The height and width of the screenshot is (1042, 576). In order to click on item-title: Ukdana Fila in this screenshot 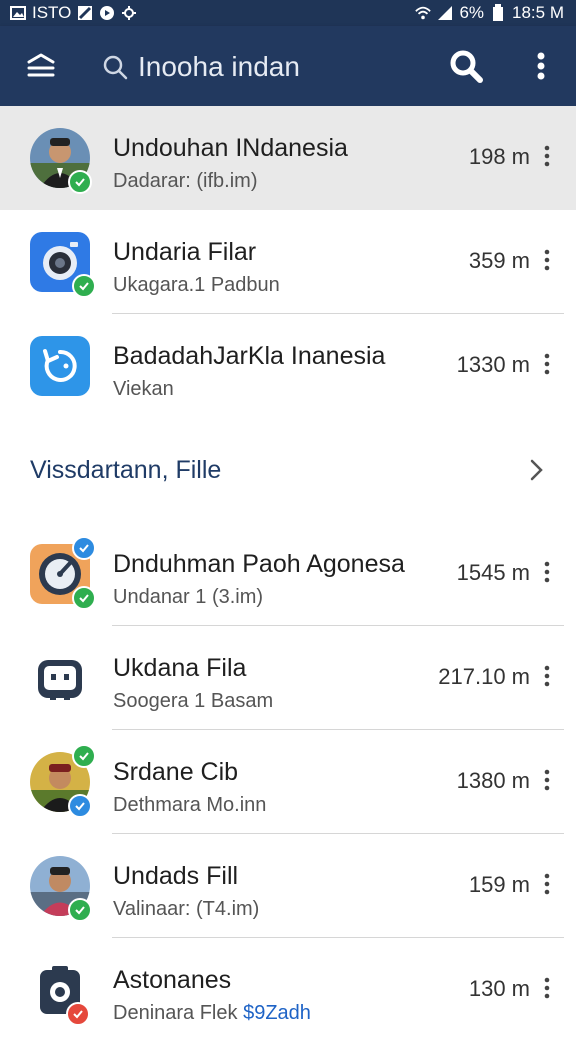, I will do `click(180, 668)`.